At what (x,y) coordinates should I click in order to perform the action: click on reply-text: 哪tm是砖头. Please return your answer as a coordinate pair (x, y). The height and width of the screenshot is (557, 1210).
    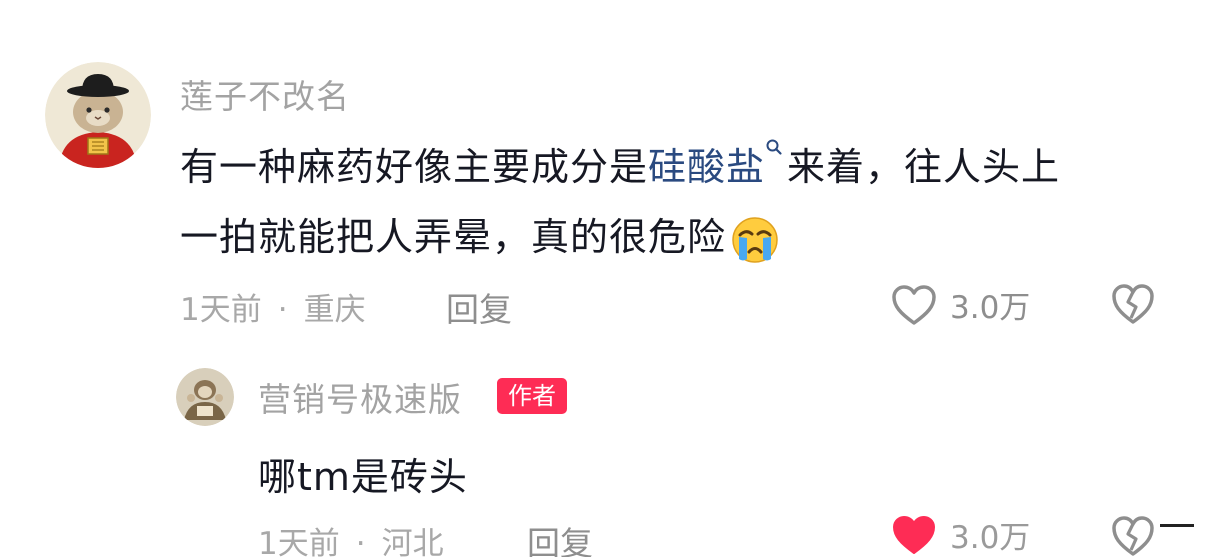
    Looking at the image, I should click on (363, 477).